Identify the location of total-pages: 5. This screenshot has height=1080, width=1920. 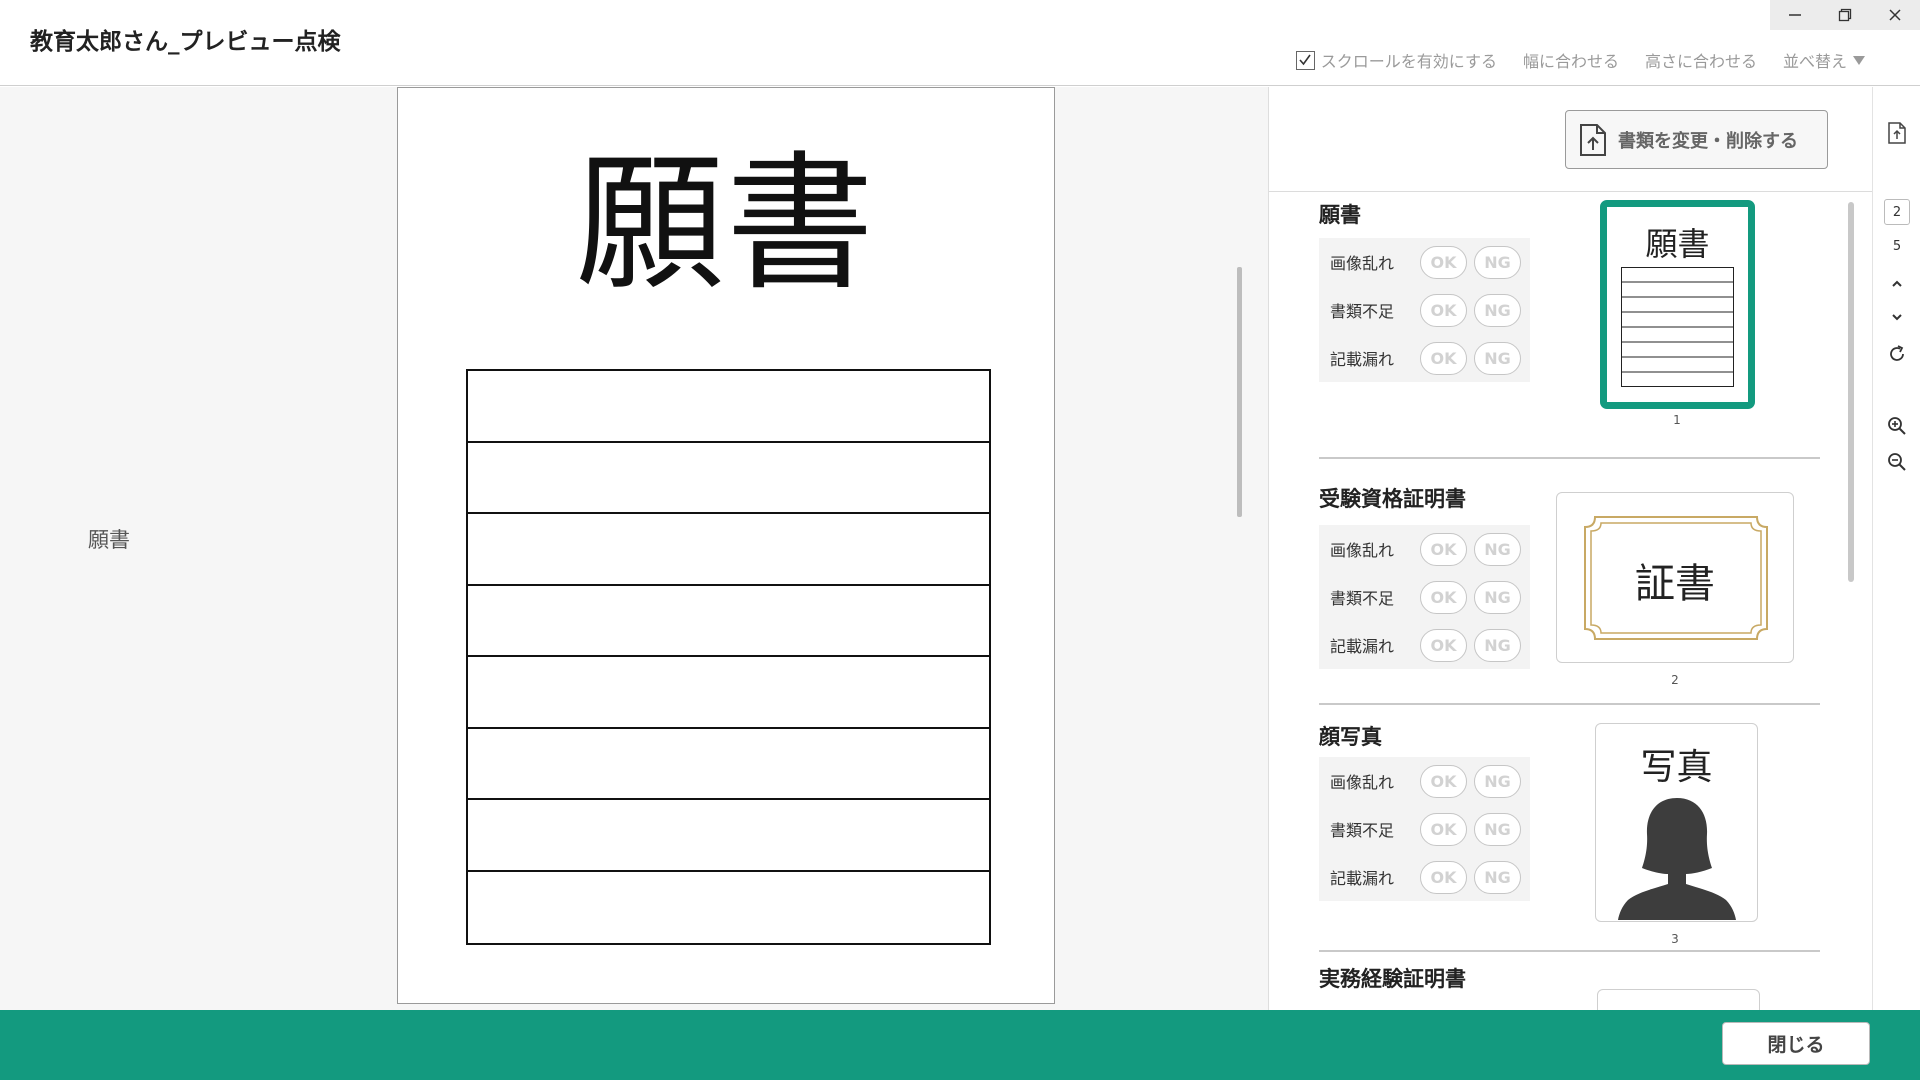
(1897, 246).